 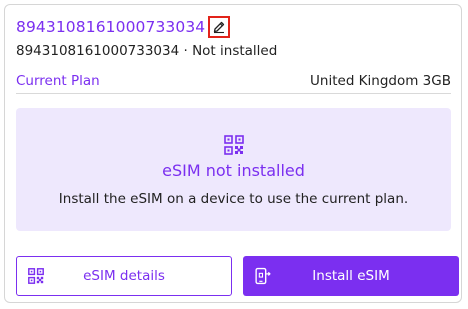 I want to click on current-plan-label: Current Plan, so click(x=58, y=81).